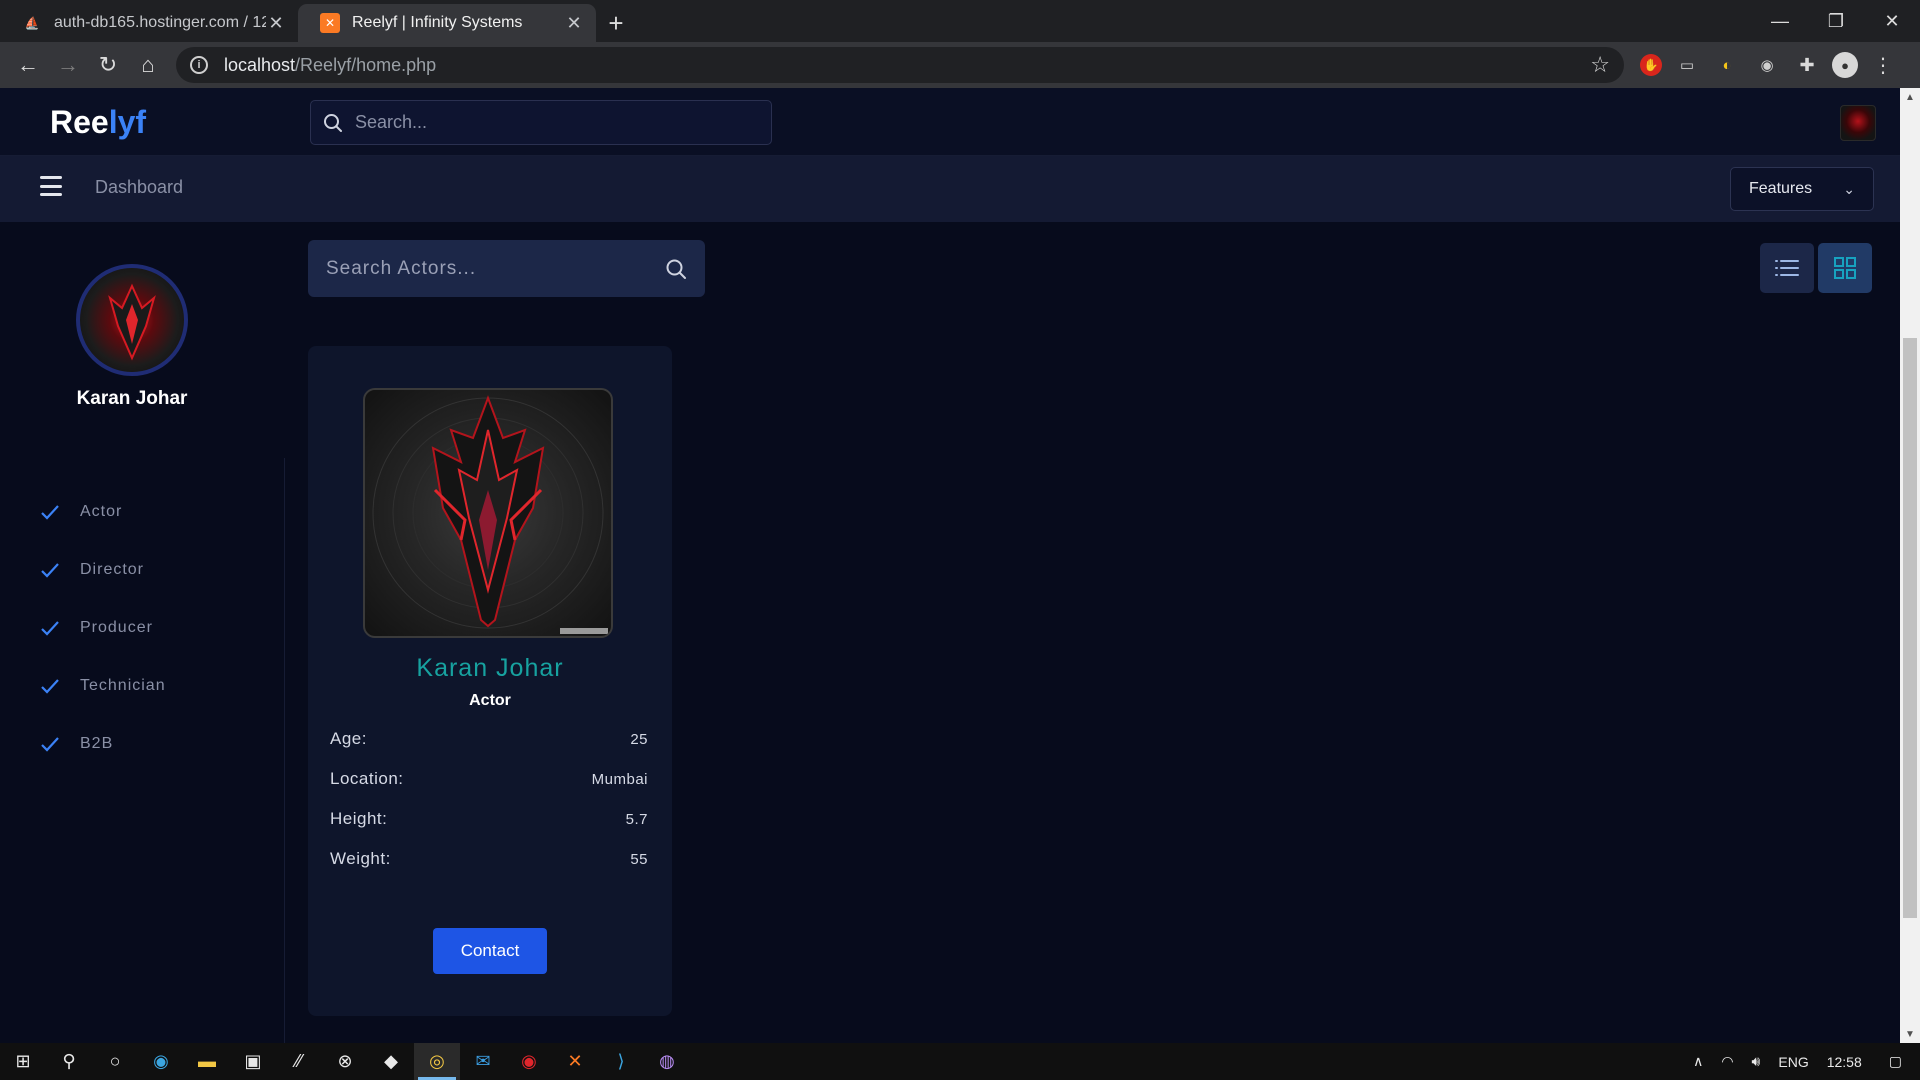 This screenshot has height=1080, width=1920. What do you see at coordinates (207, 1061) in the screenshot?
I see `file-explorer-icon: ▬` at bounding box center [207, 1061].